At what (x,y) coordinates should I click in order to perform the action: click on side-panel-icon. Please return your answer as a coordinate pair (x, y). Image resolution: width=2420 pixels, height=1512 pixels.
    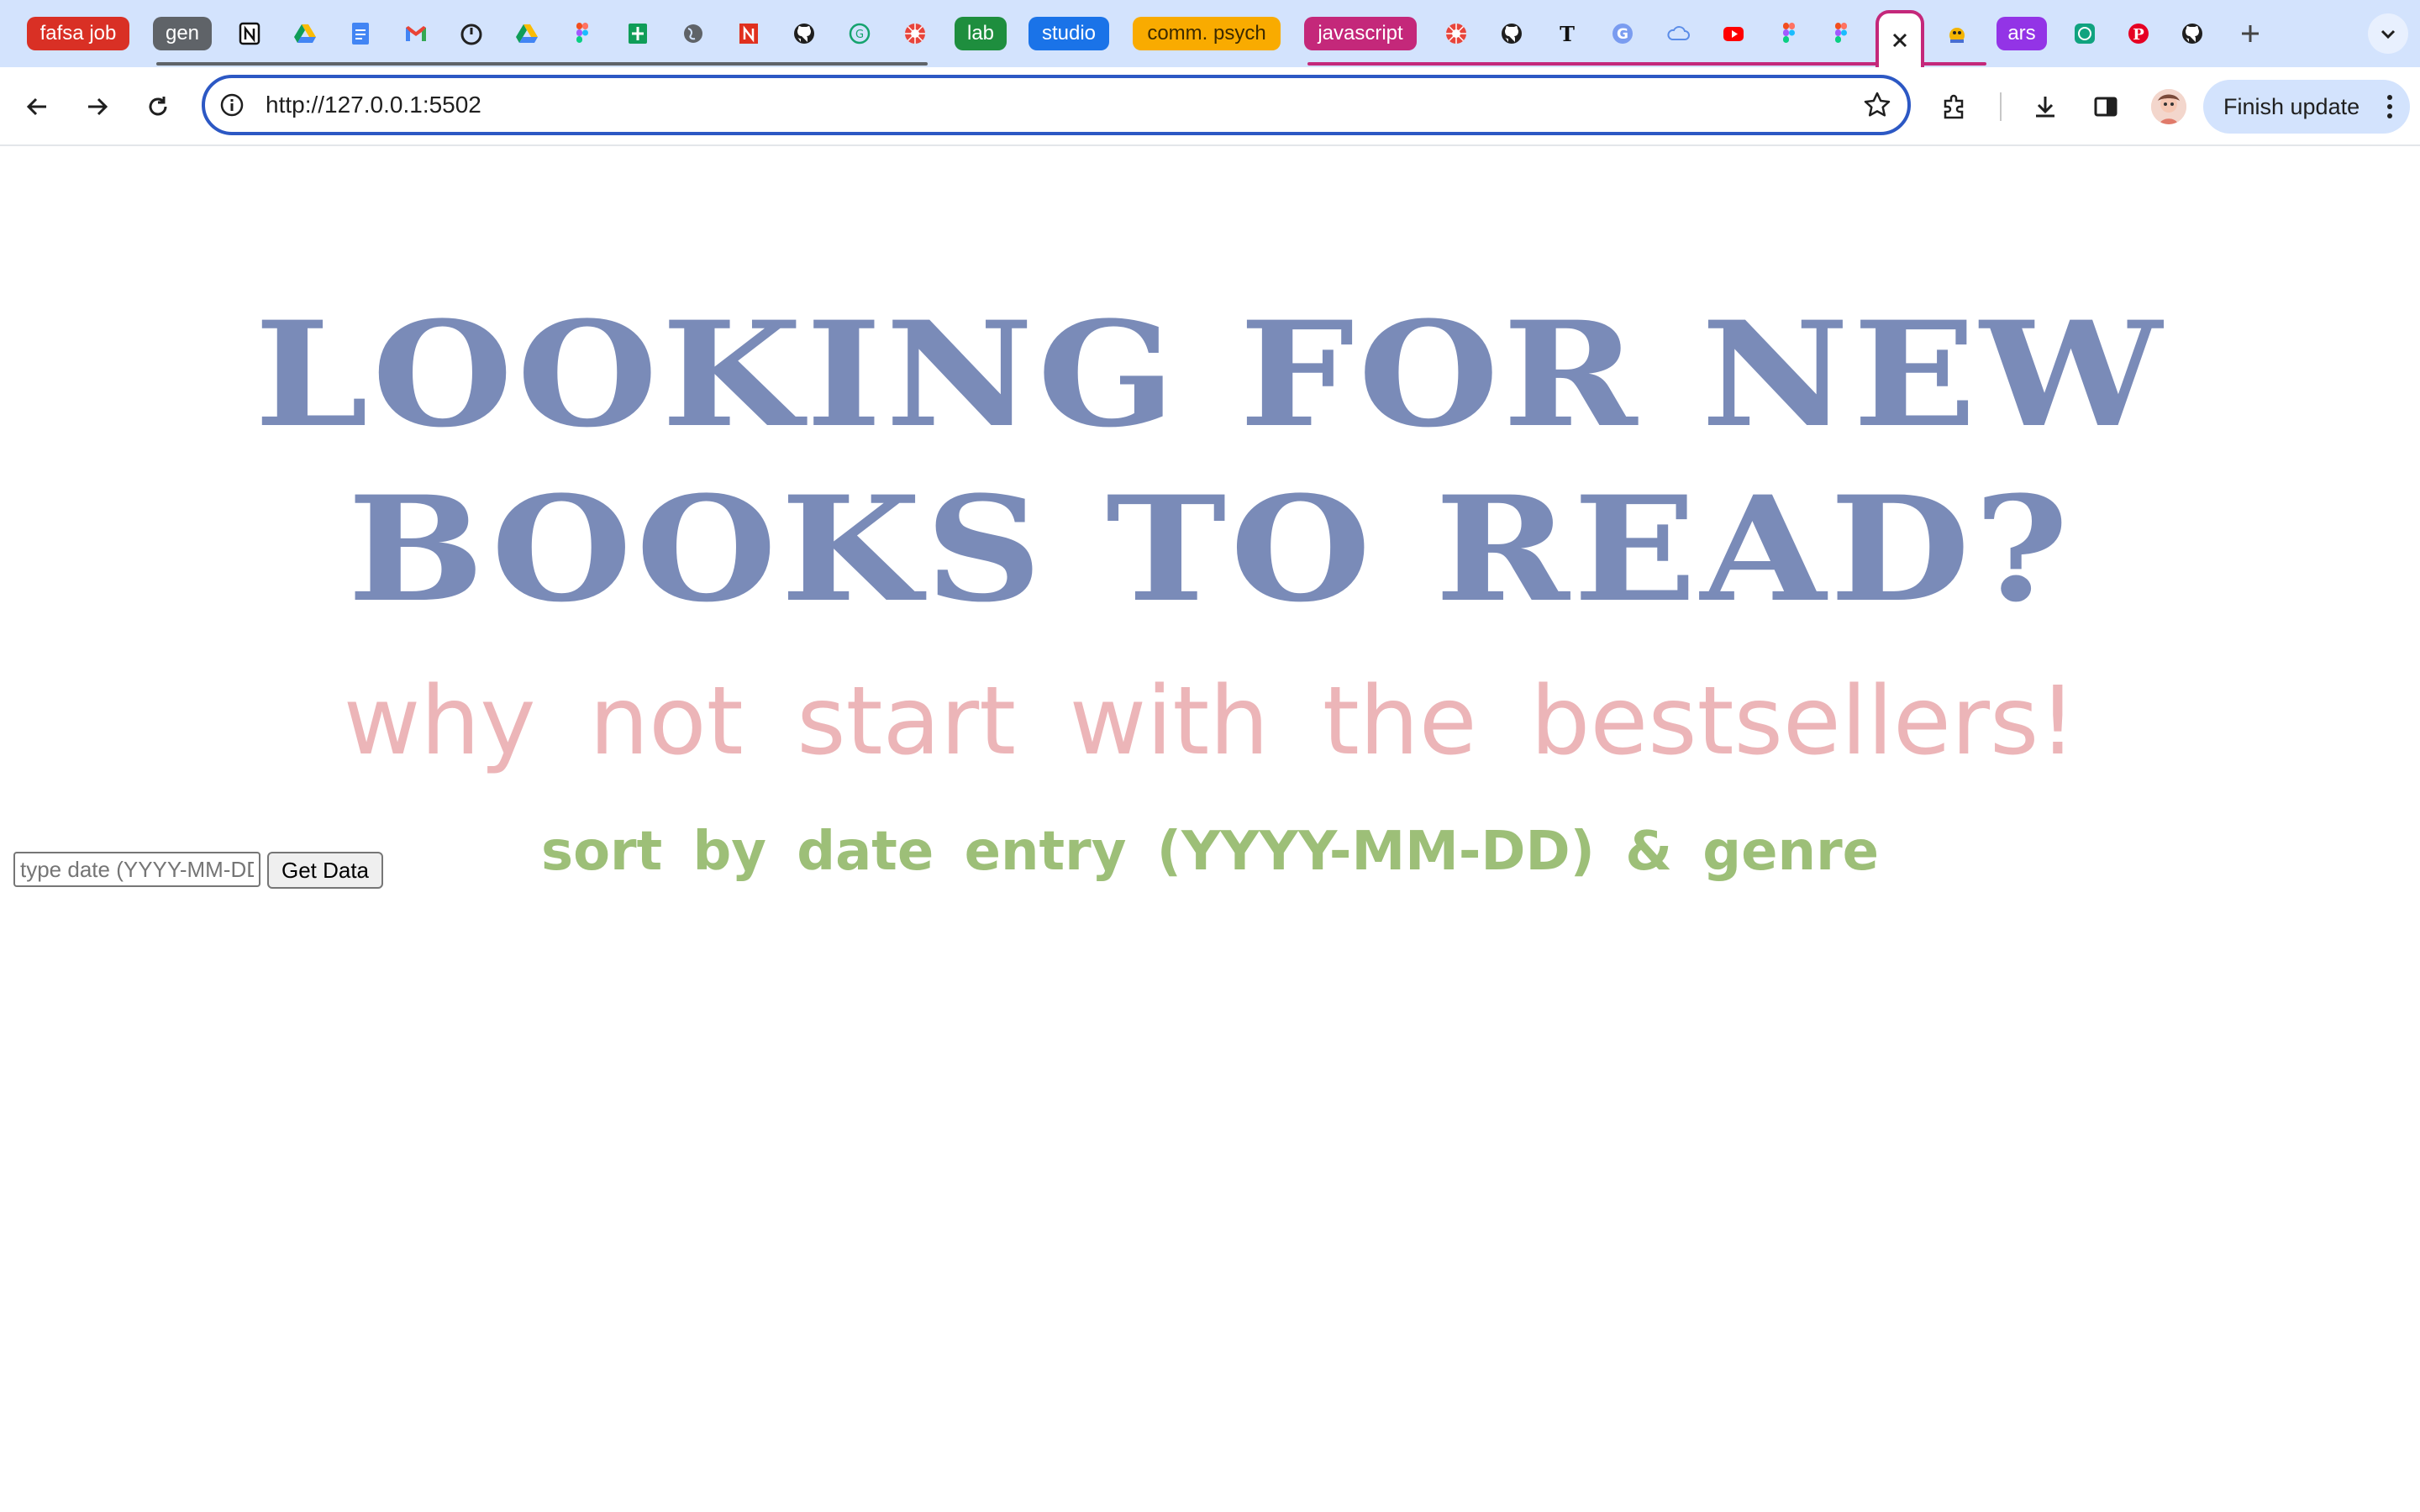
    Looking at the image, I should click on (2106, 107).